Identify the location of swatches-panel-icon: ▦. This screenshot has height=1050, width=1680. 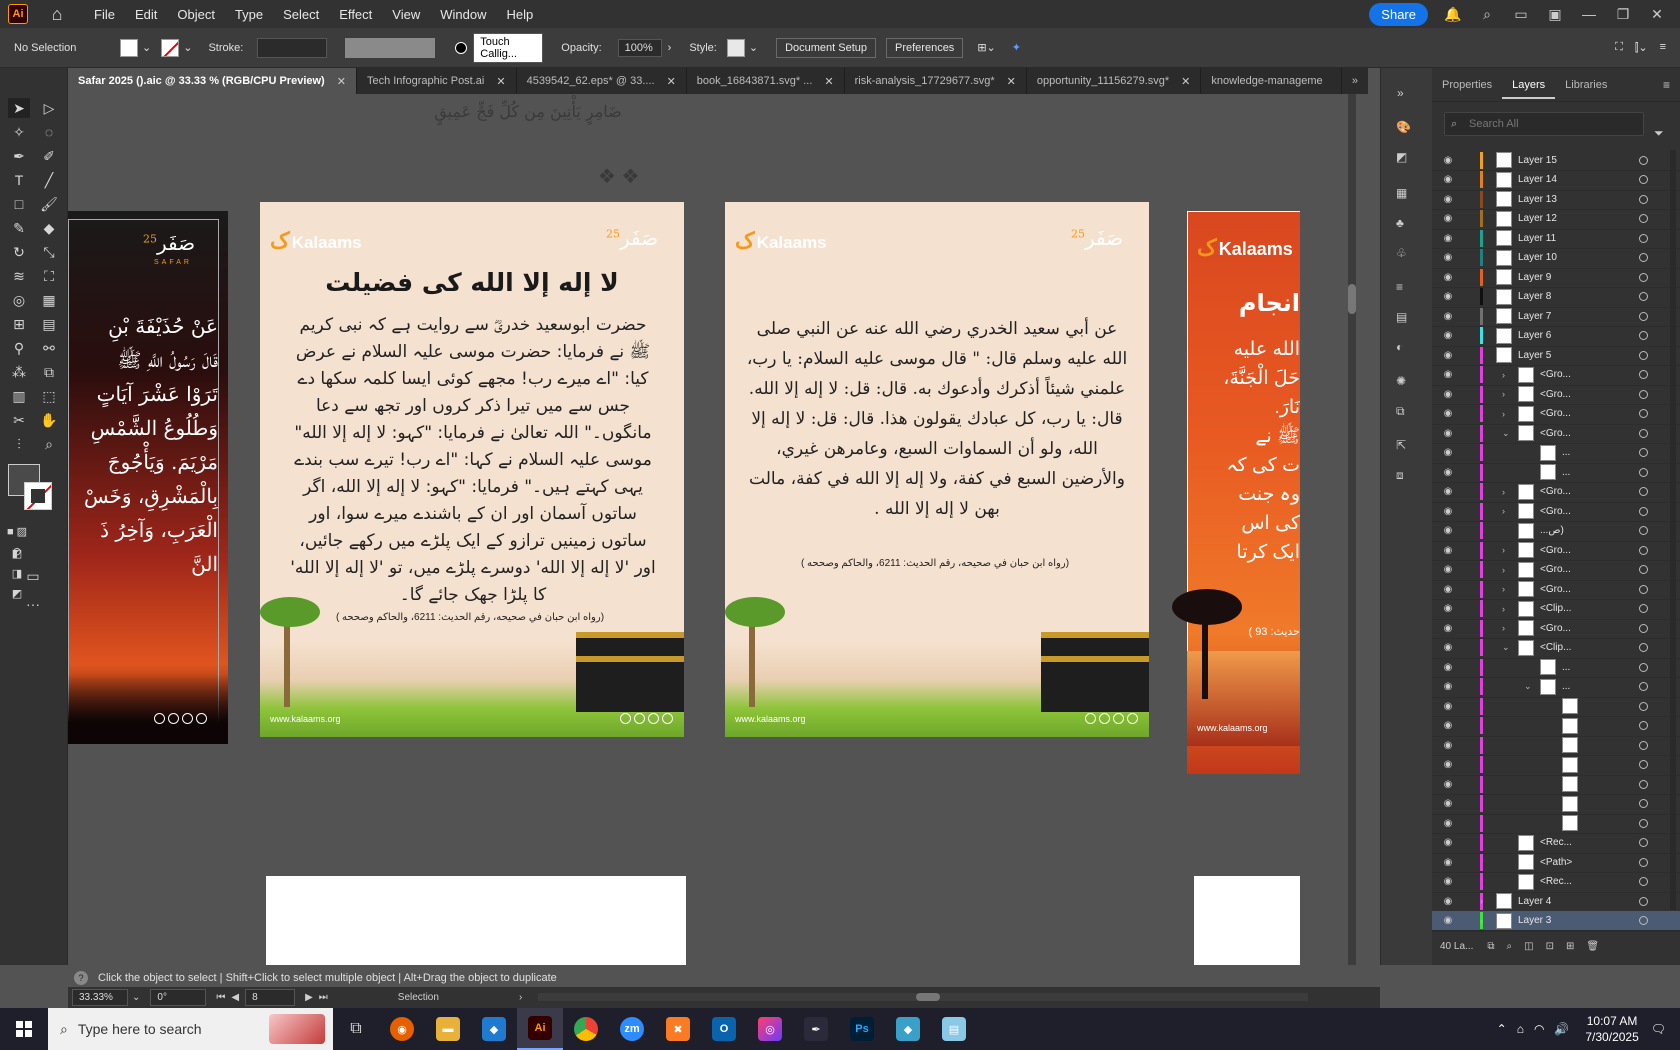
(1401, 193).